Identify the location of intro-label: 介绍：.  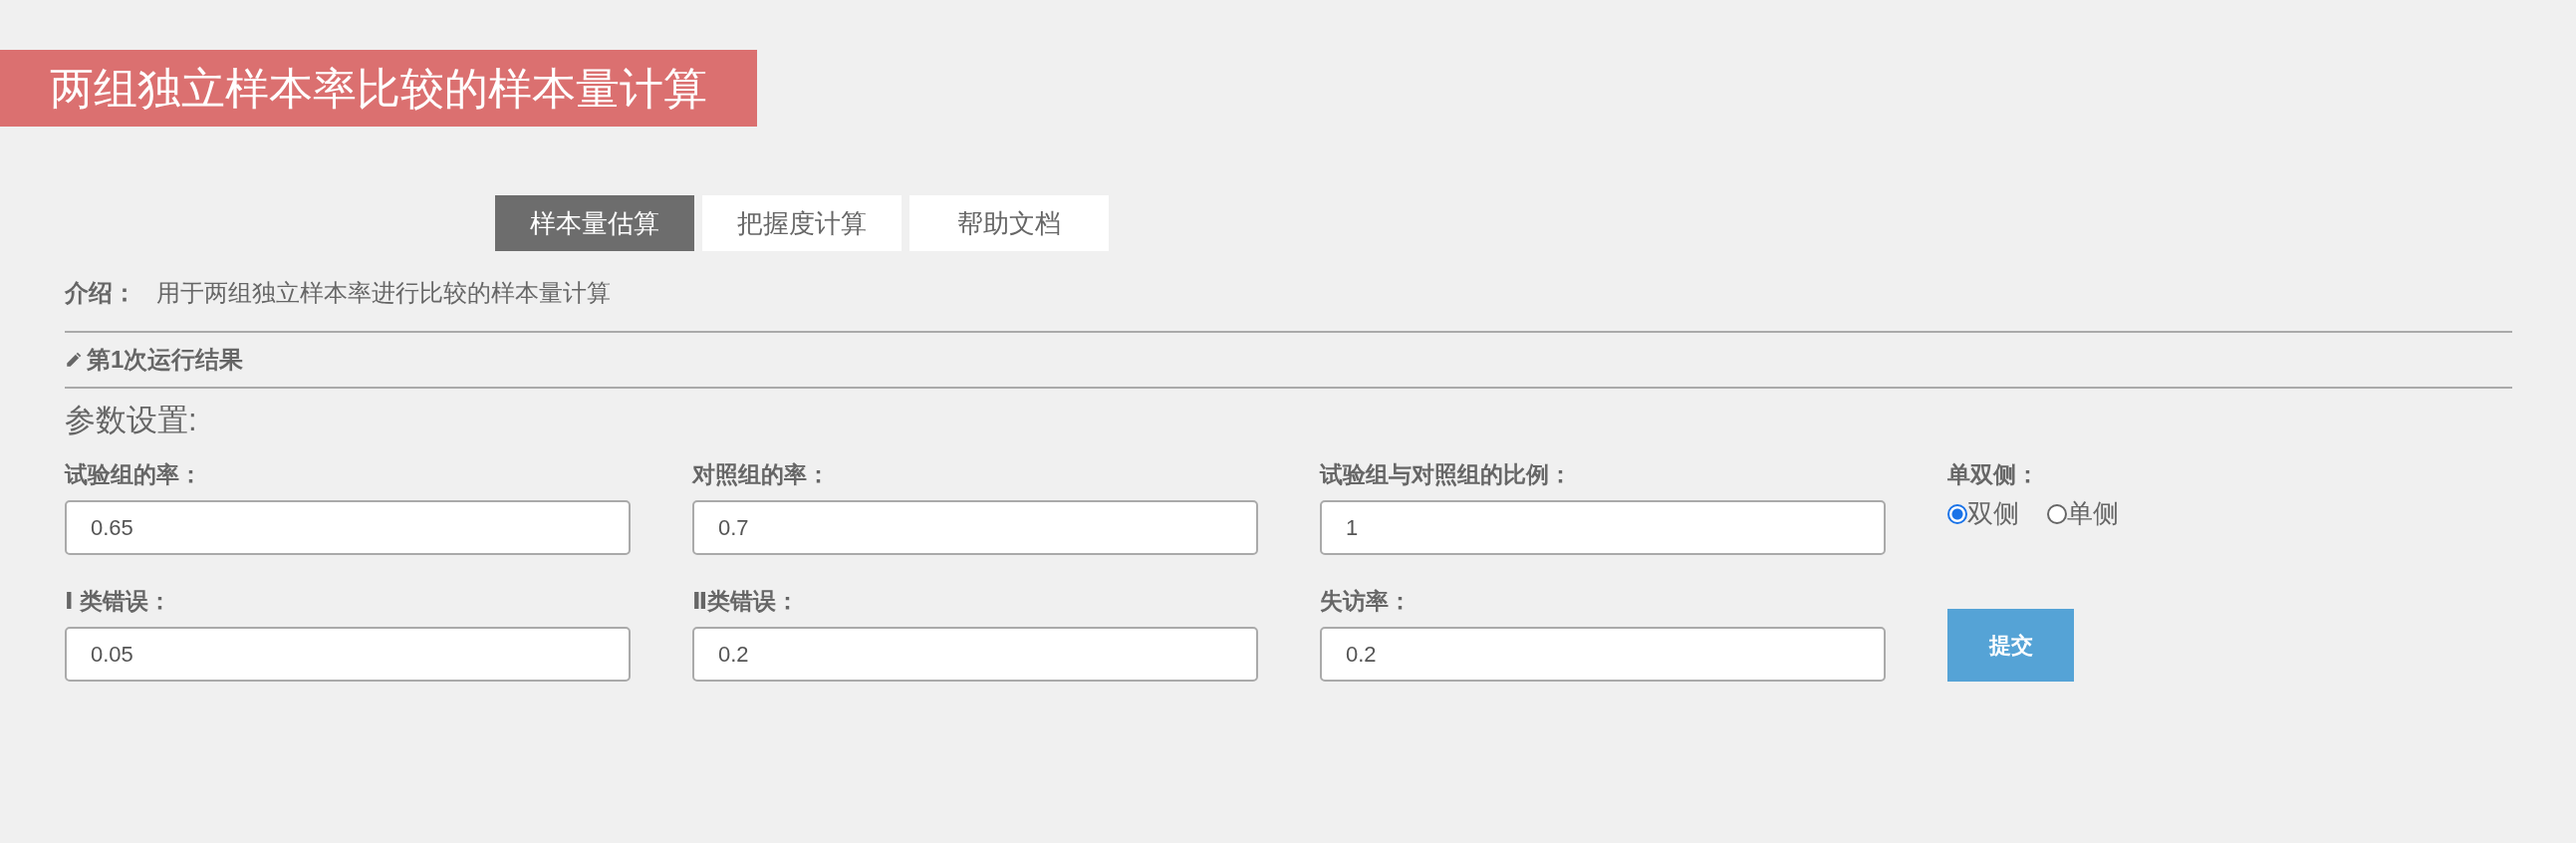
(100, 293).